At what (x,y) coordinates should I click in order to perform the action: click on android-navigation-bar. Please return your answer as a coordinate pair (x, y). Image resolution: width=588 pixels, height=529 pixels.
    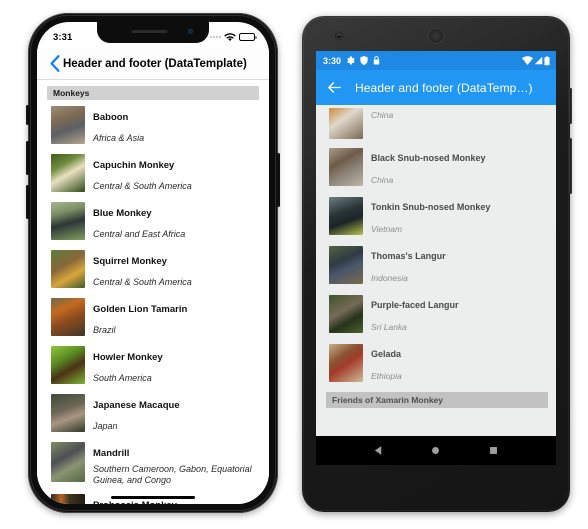
    Looking at the image, I should click on (436, 450).